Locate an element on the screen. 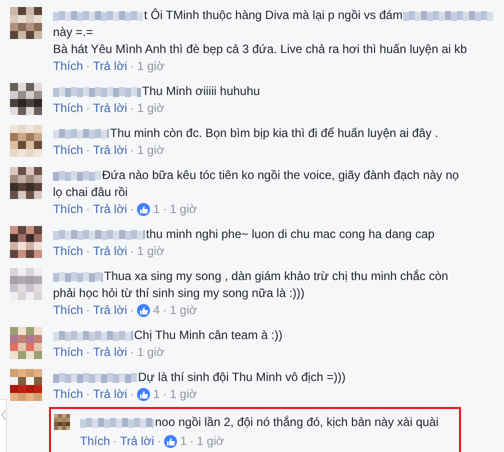 The width and height of the screenshot is (504, 452). comment-text: Đứa nào bữa kêu tóc tiên ko ngồi the voice, giãy đành đạch này nọ is located at coordinates (280, 175).